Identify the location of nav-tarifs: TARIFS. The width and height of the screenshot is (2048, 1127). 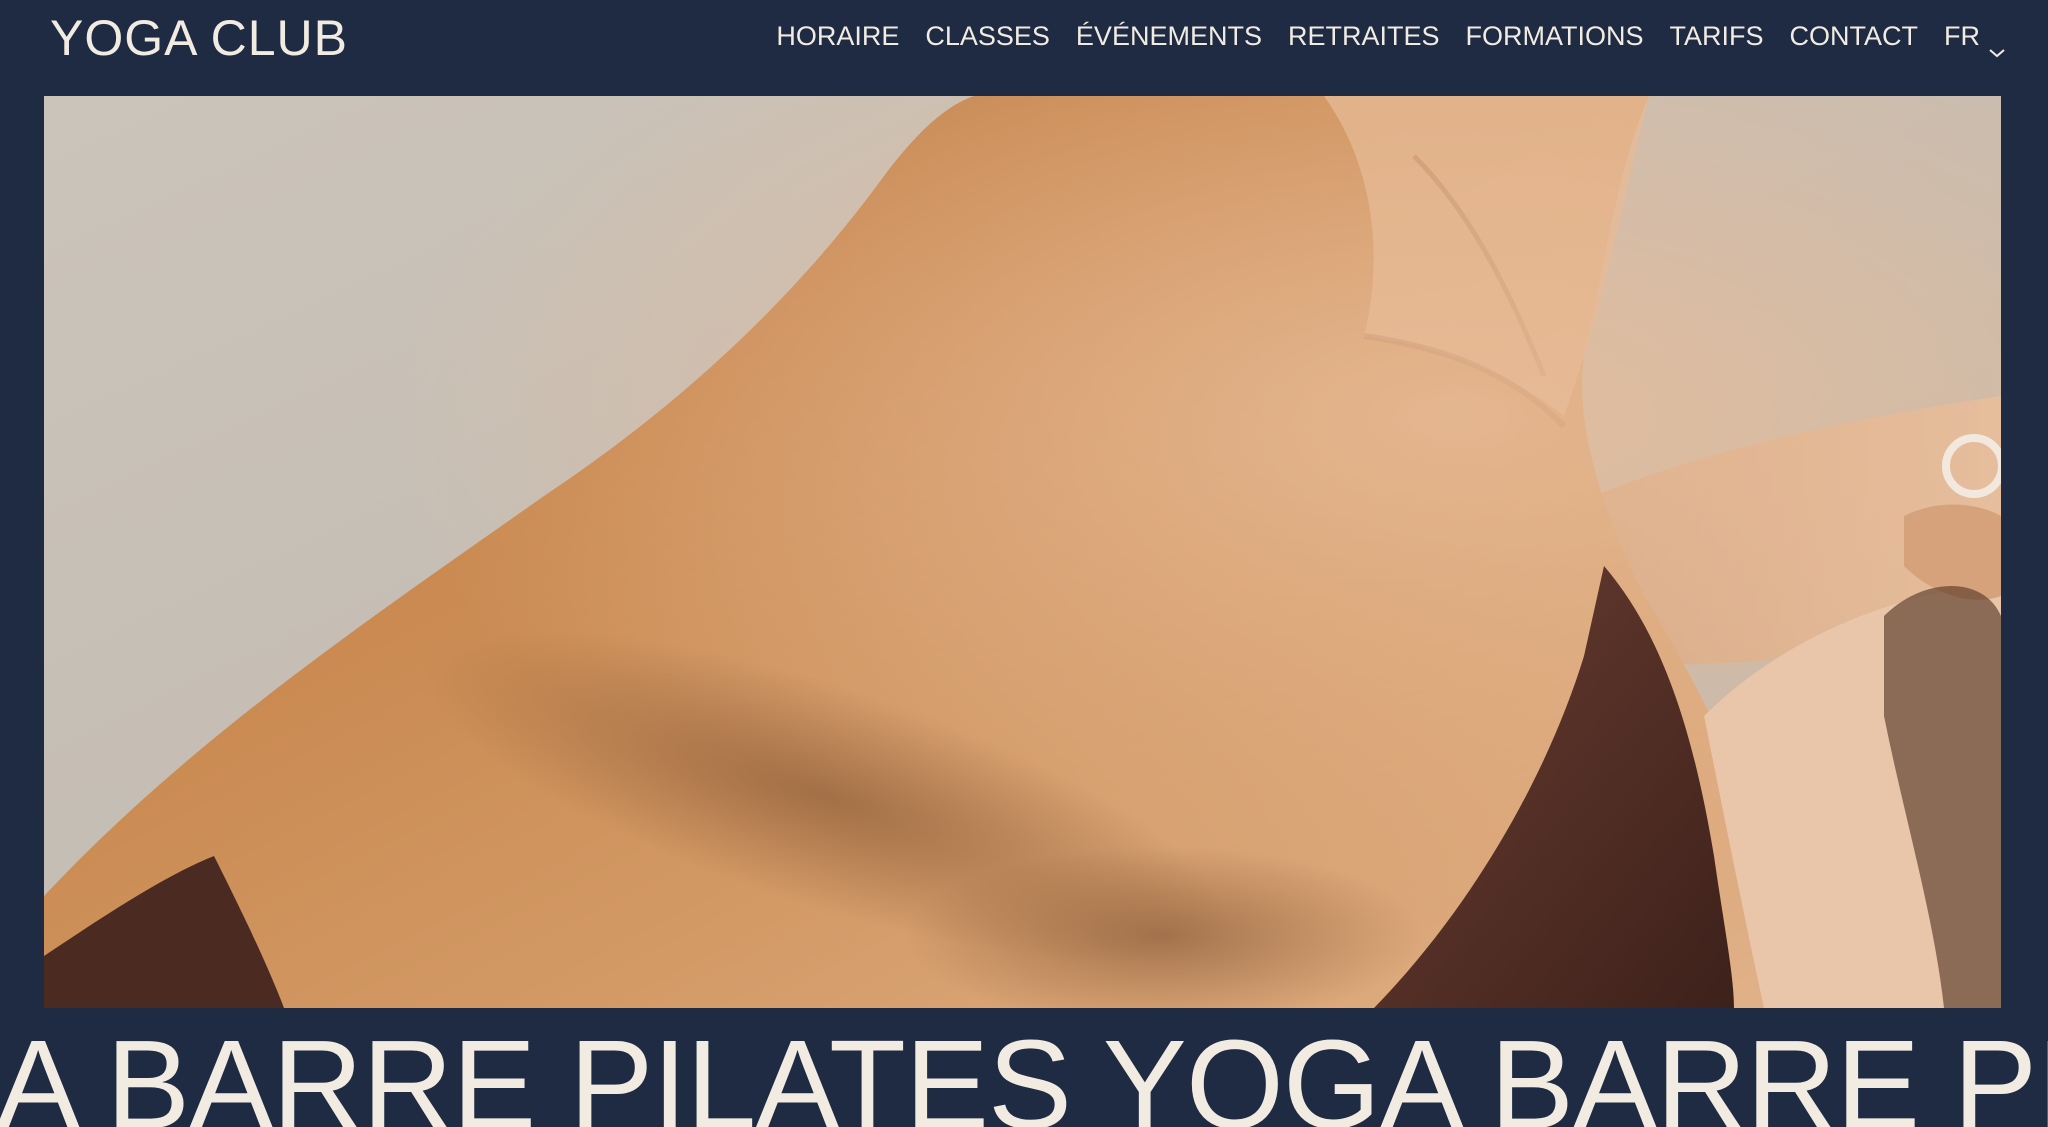
(1717, 36).